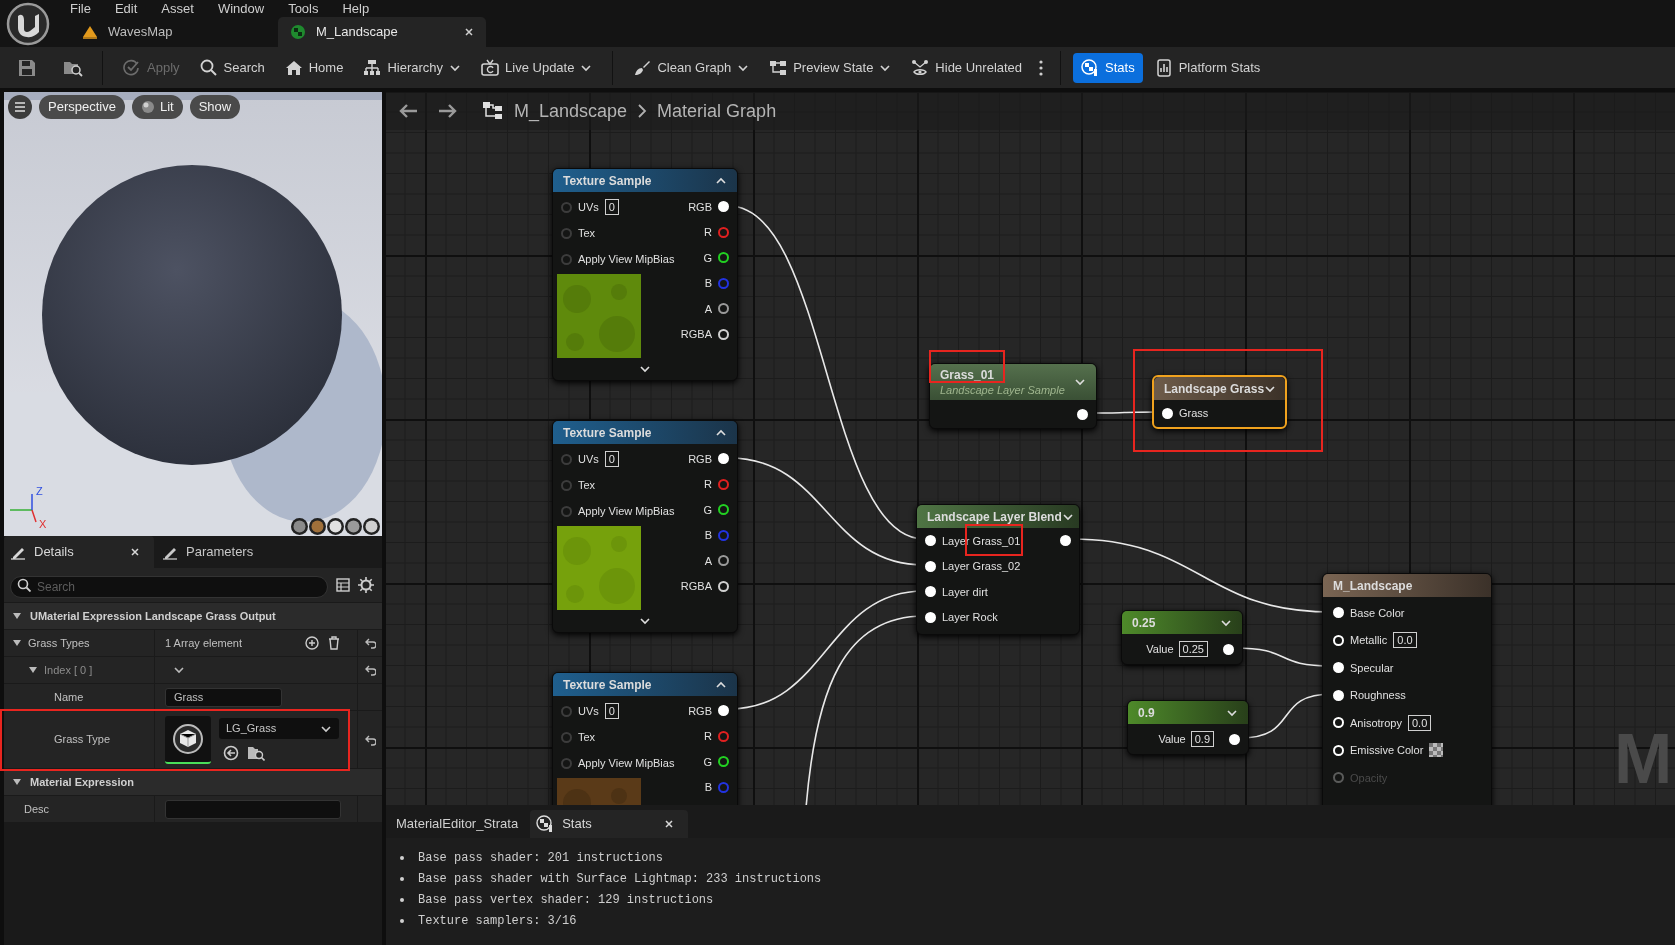 The image size is (1675, 945). I want to click on stats-line: Base pass shader: 201 instructions, so click(540, 858).